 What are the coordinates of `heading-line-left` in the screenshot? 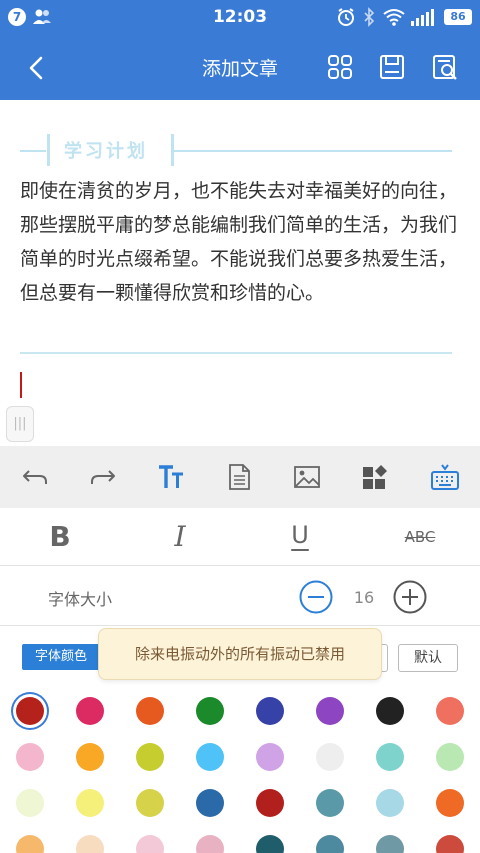 It's located at (33, 151).